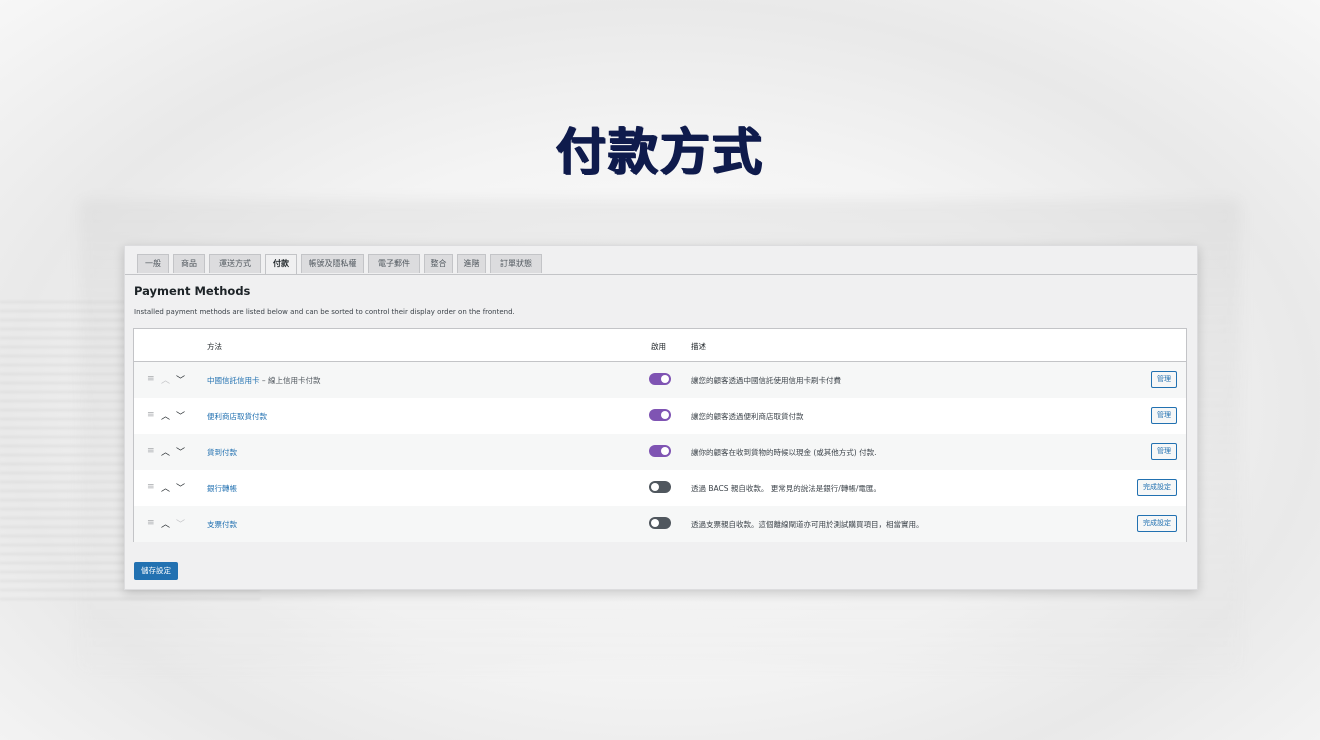 This screenshot has width=1320, height=740. I want to click on method-link: 便利商店取貨付款, so click(237, 416).